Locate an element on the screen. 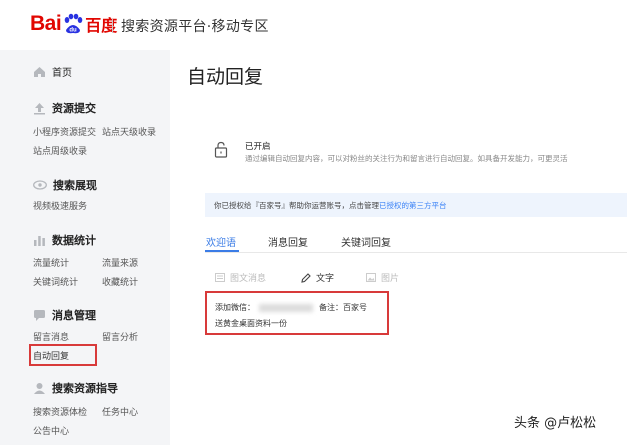 The width and height of the screenshot is (627, 445). sidebar-item-traffic-stats: 流量统计 is located at coordinates (51, 262).